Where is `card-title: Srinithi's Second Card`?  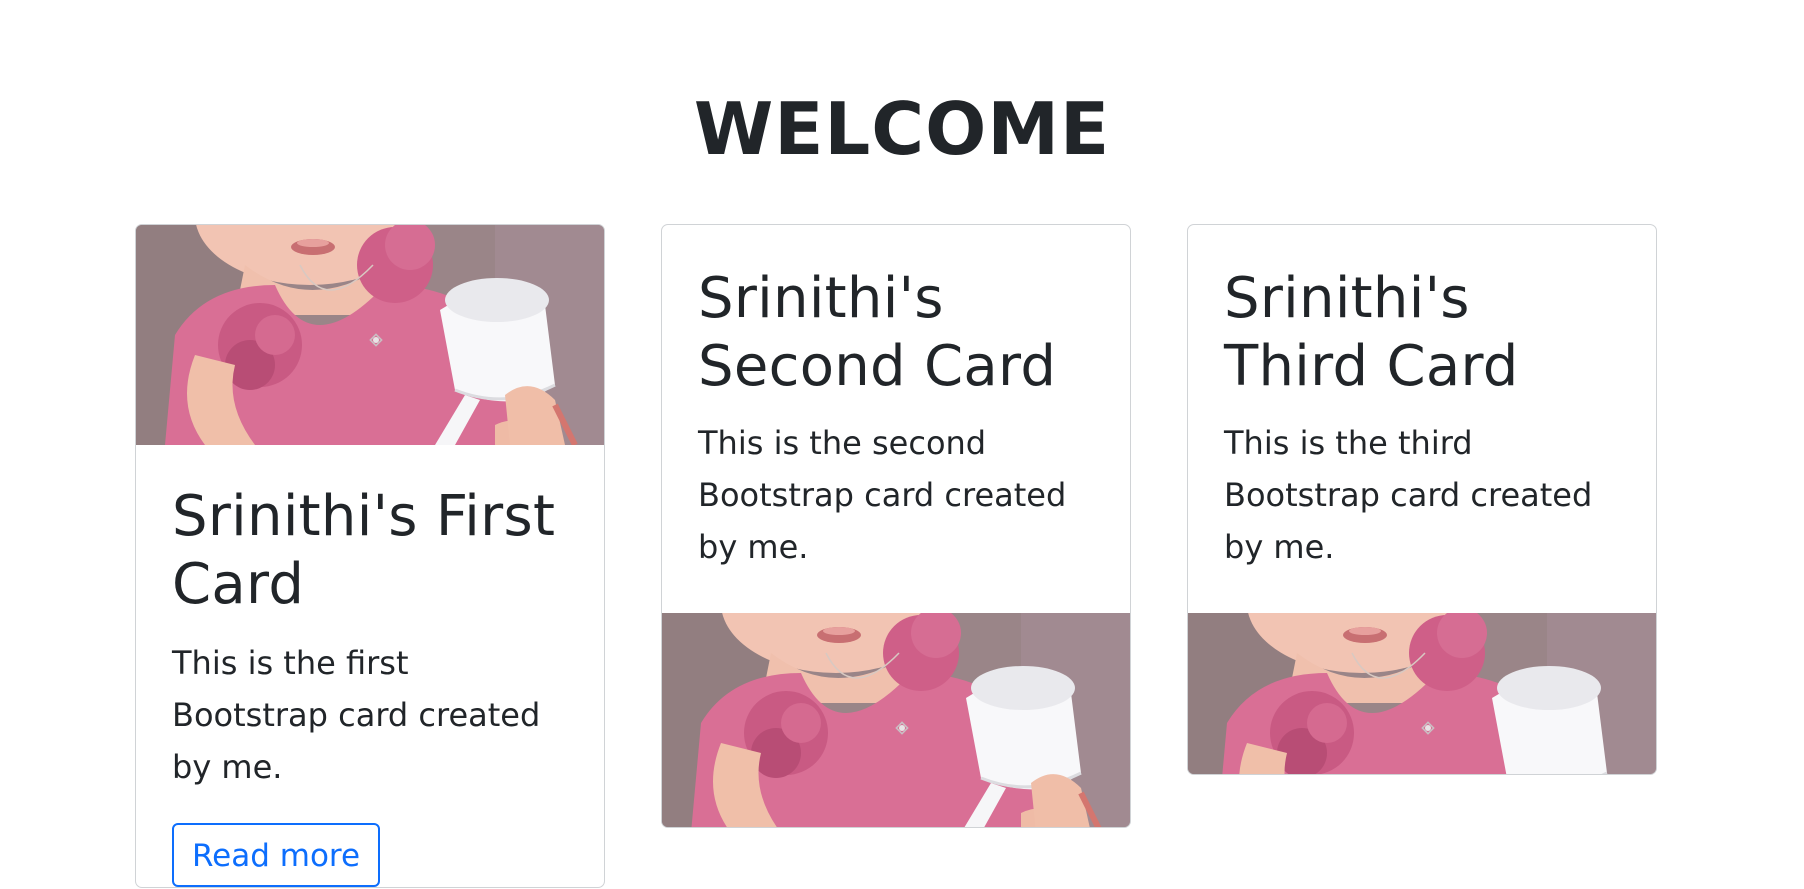
card-title: Srinithi's Second Card is located at coordinates (877, 332).